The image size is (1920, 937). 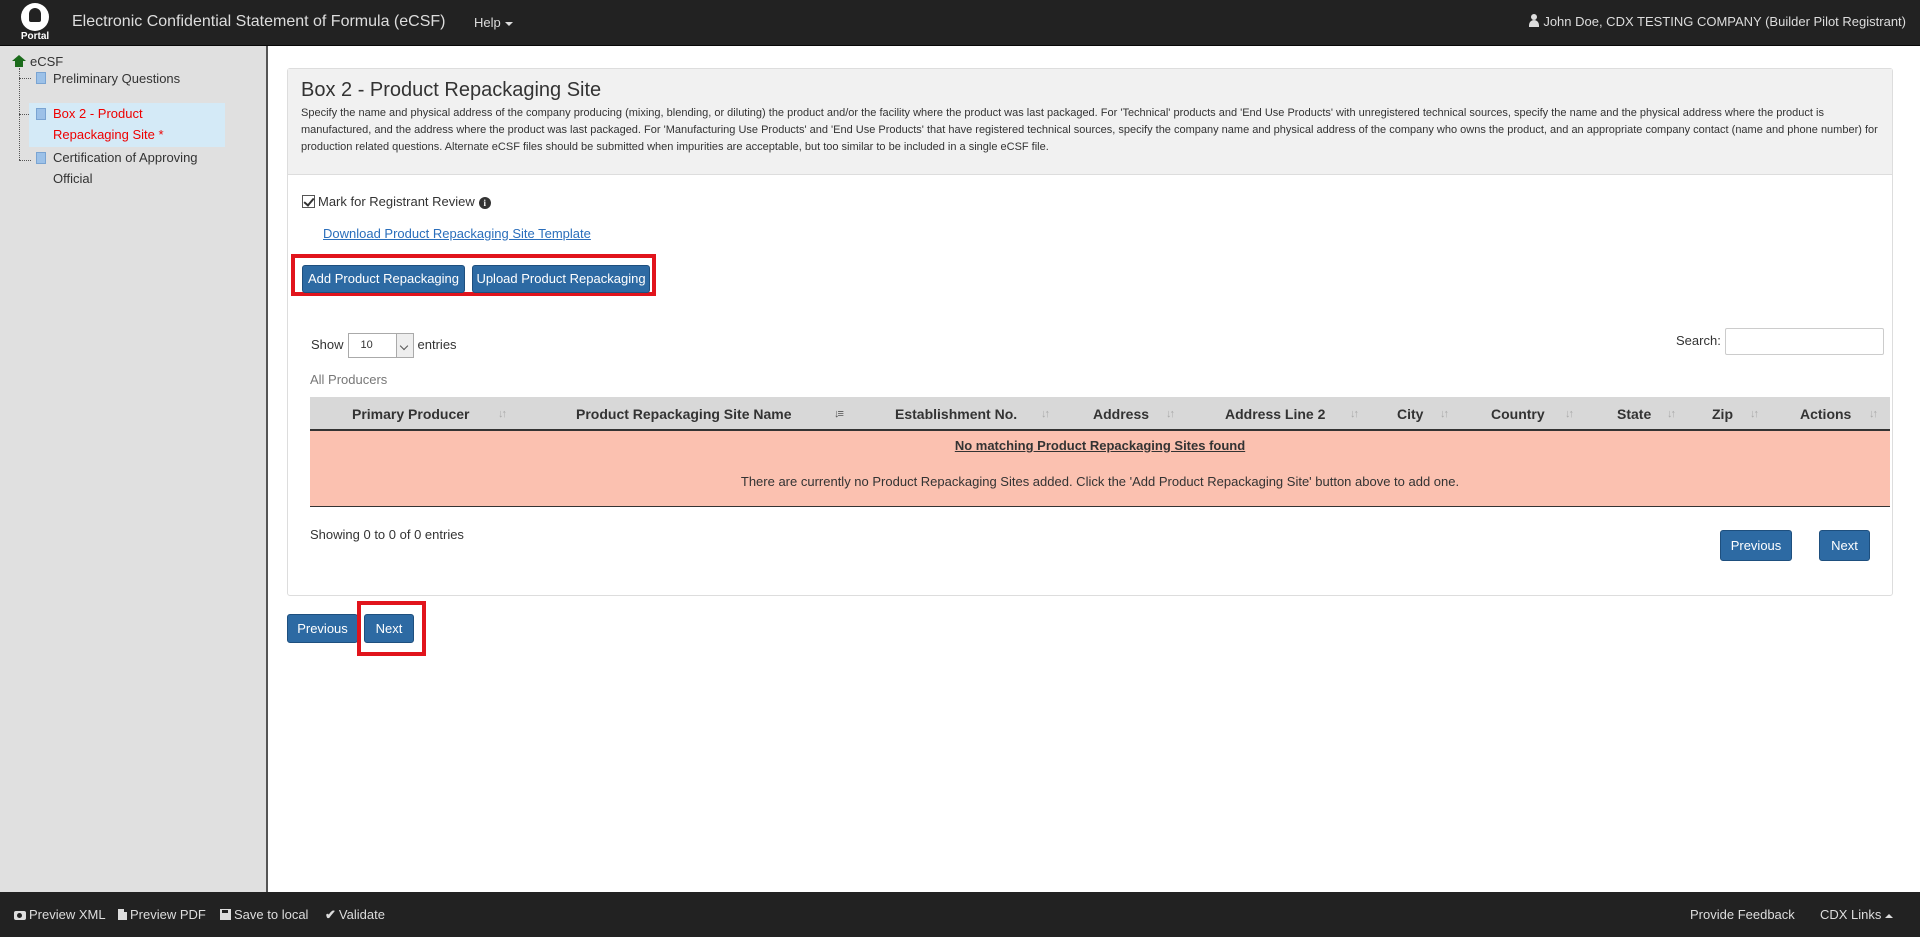 What do you see at coordinates (508, 23) in the screenshot?
I see `caret-down-icon` at bounding box center [508, 23].